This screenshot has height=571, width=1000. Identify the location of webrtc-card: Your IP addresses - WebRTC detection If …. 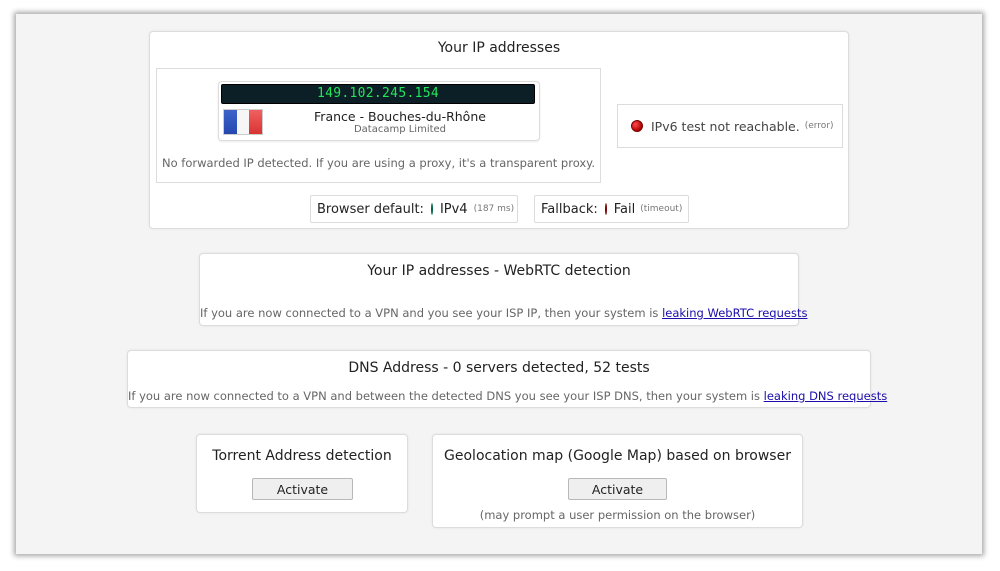
(503, 289).